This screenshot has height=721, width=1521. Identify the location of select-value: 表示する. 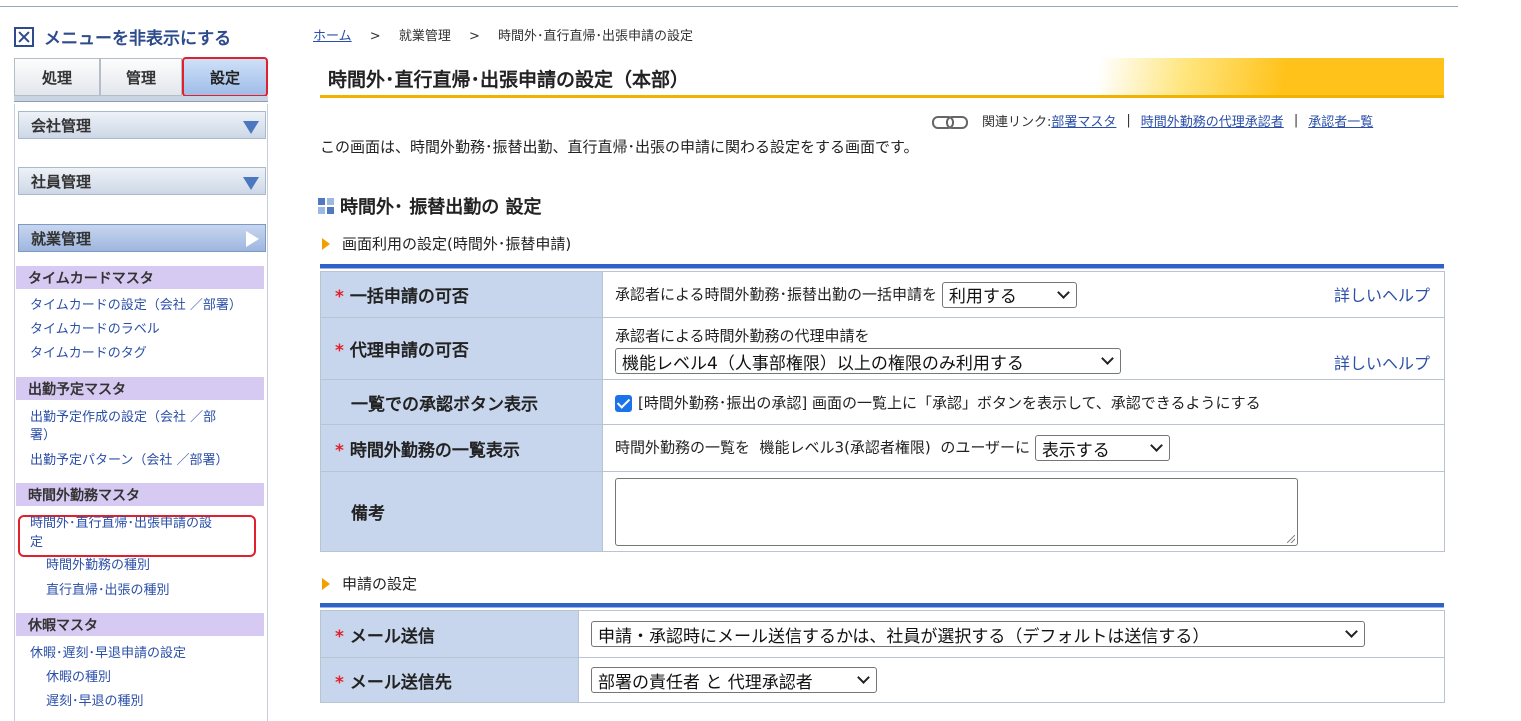
(1075, 450).